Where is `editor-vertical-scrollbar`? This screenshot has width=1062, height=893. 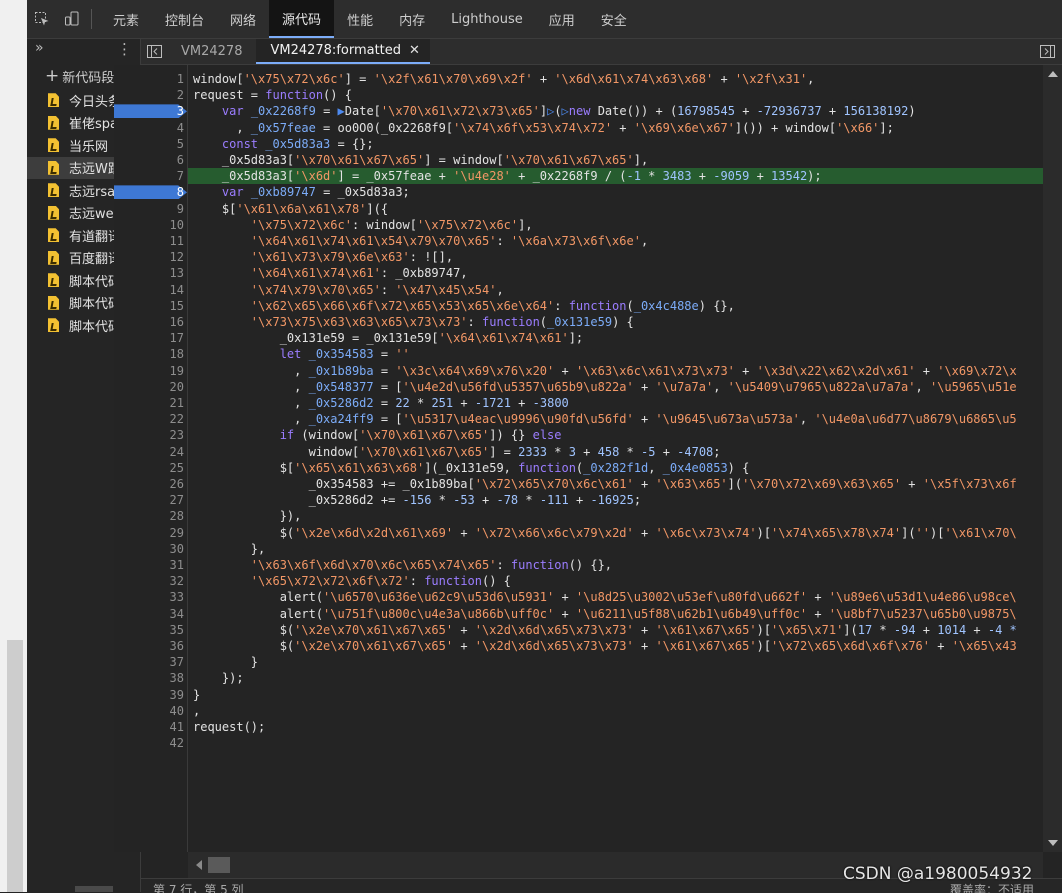 editor-vertical-scrollbar is located at coordinates (1052, 458).